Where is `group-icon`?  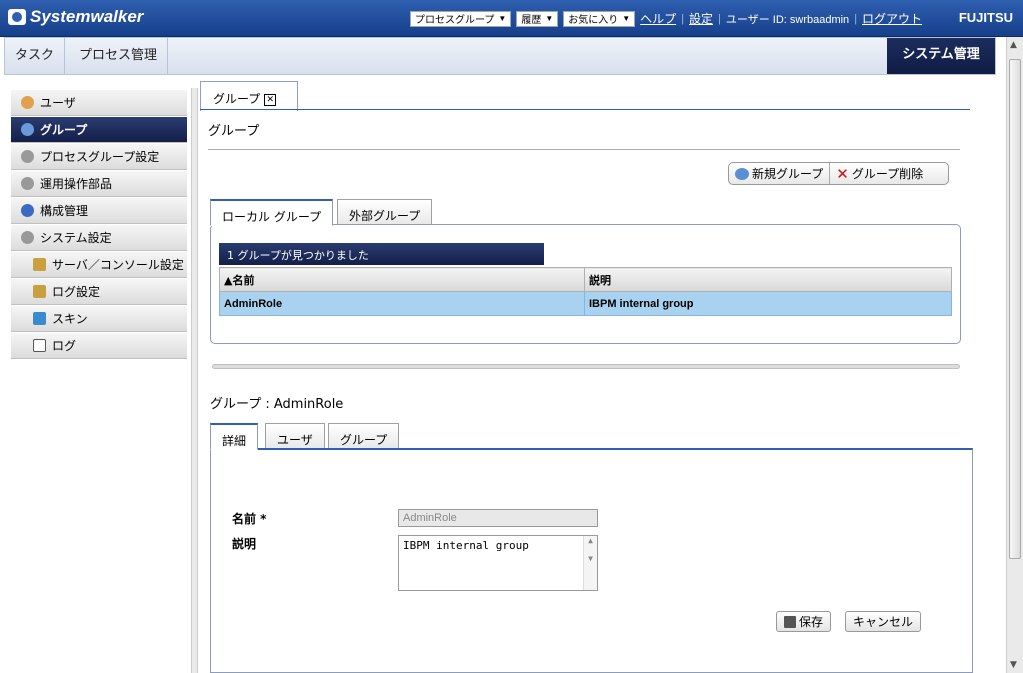 group-icon is located at coordinates (27, 129).